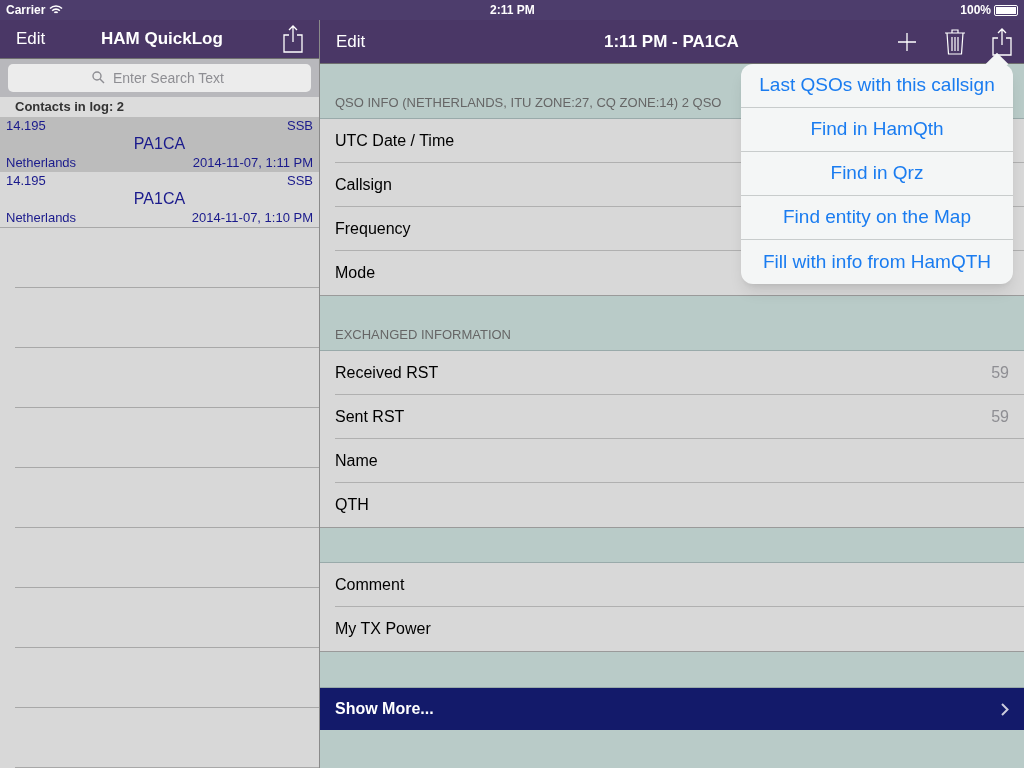 The width and height of the screenshot is (1024, 768). Describe the element at coordinates (671, 41) in the screenshot. I see `detail-title: 1:11 PM - PA1CA` at that location.